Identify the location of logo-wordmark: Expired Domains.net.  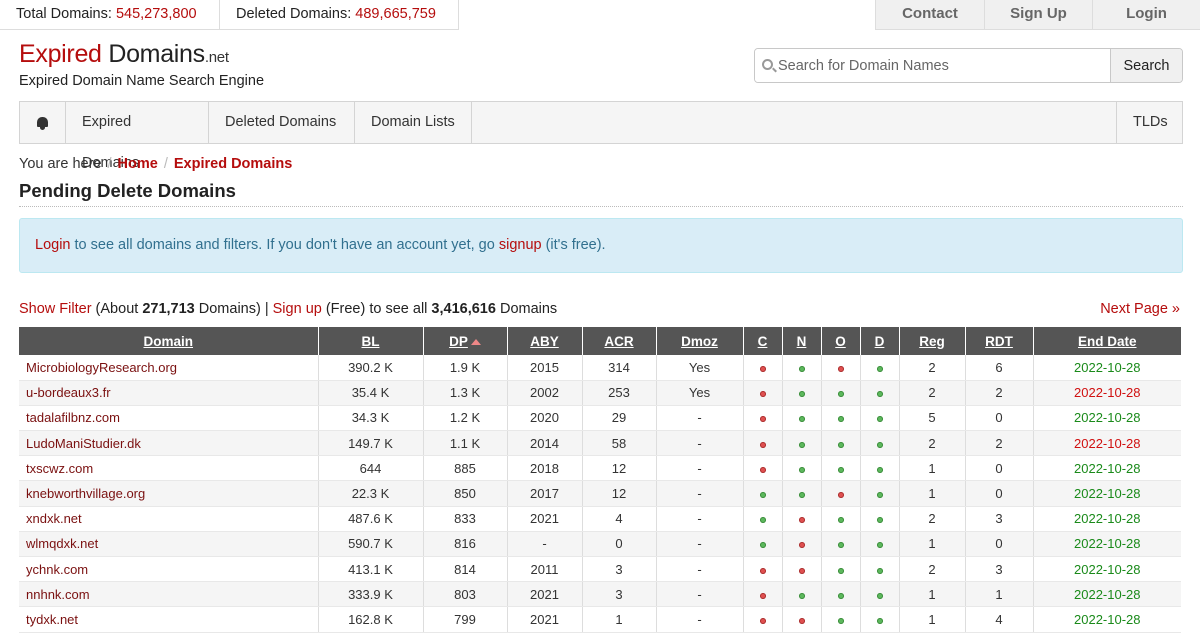
(141, 56).